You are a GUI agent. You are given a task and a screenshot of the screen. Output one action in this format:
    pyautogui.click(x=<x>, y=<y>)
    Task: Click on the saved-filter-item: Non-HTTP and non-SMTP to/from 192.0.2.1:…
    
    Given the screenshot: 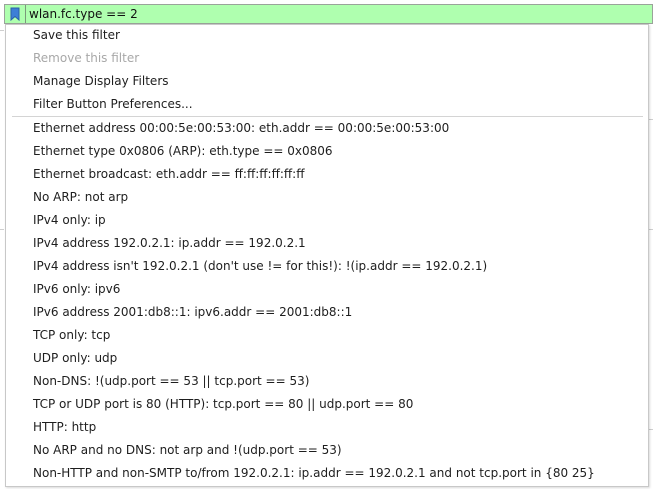 What is the action you would take?
    pyautogui.click(x=327, y=473)
    